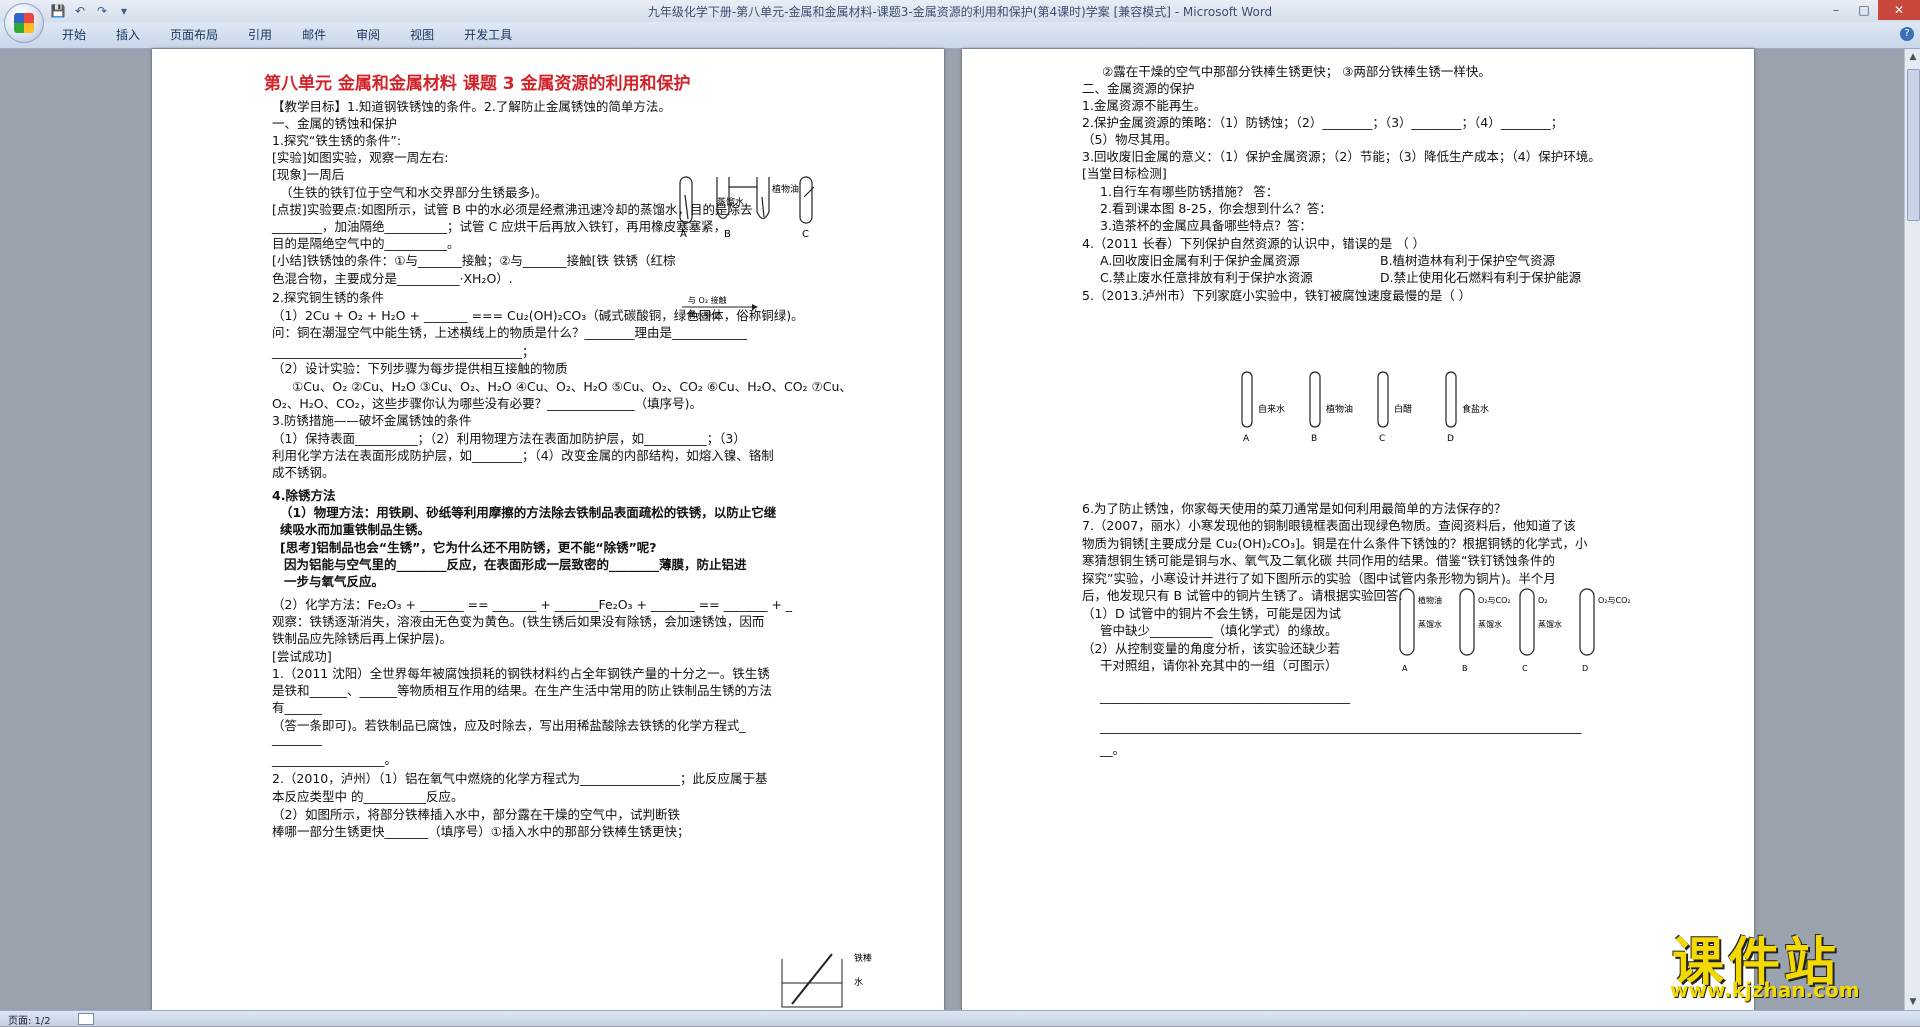 This screenshot has width=1920, height=1027. What do you see at coordinates (335, 759) in the screenshot?
I see `text-line: __________________。` at bounding box center [335, 759].